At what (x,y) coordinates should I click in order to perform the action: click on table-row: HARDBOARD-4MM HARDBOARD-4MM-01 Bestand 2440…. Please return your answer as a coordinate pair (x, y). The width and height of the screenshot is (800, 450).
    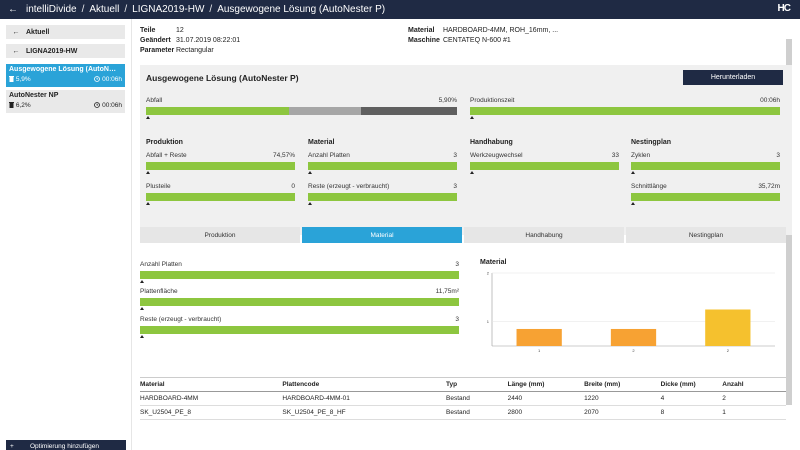
    Looking at the image, I should click on (463, 398).